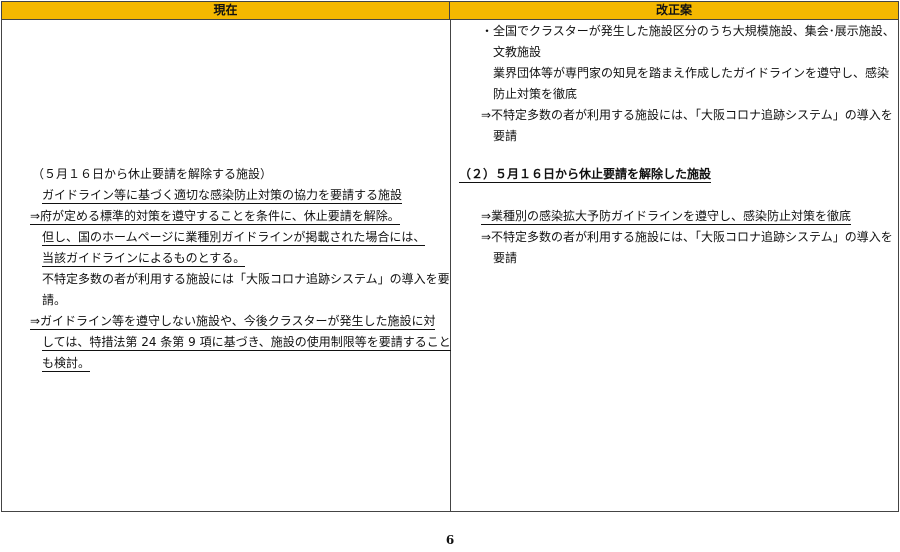 The image size is (900, 552). What do you see at coordinates (152, 174) in the screenshot?
I see `current-section-heading: （５月１６日から休止要請を解除する施設）` at bounding box center [152, 174].